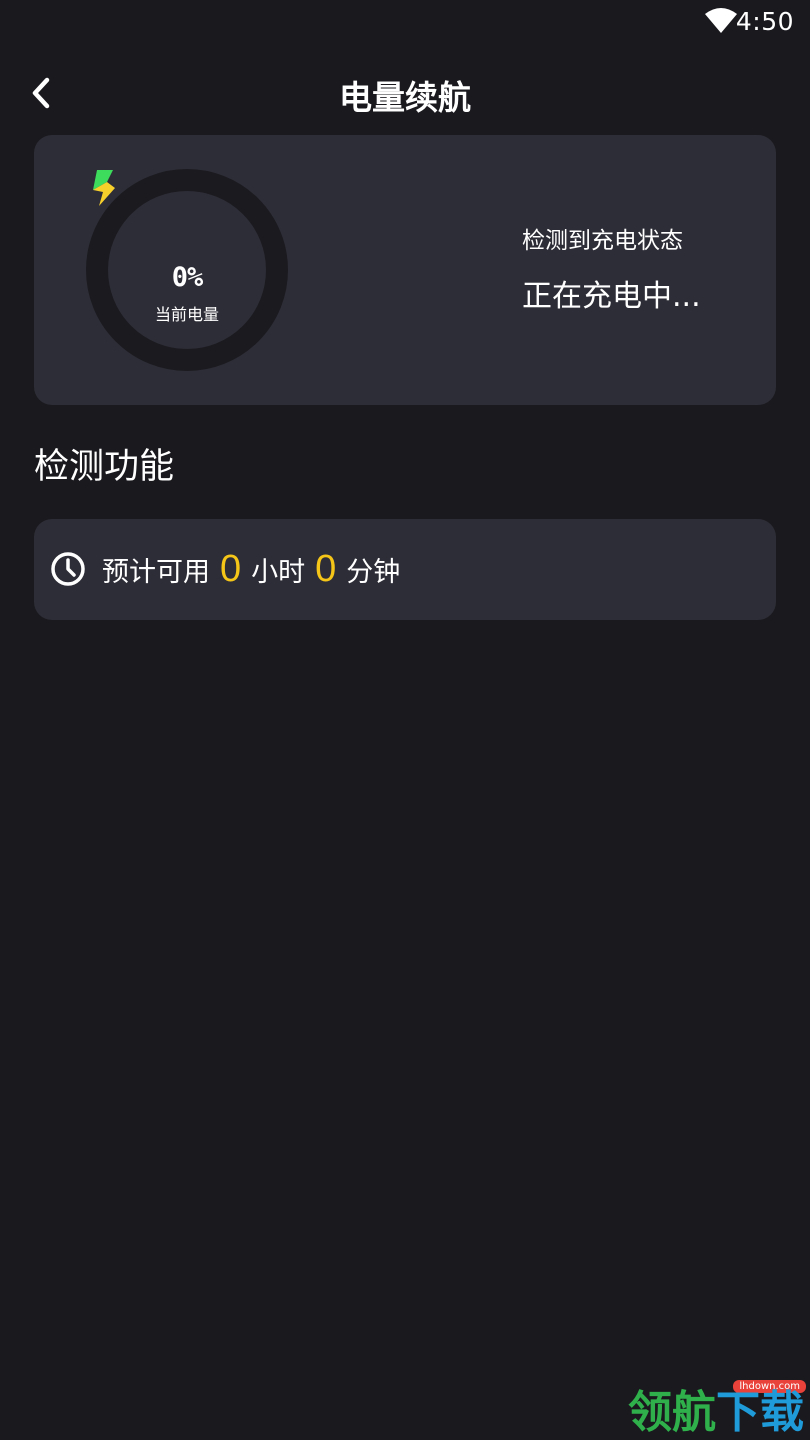 The image size is (810, 1440). I want to click on charging-state-label: 检测到充电状态, so click(602, 241).